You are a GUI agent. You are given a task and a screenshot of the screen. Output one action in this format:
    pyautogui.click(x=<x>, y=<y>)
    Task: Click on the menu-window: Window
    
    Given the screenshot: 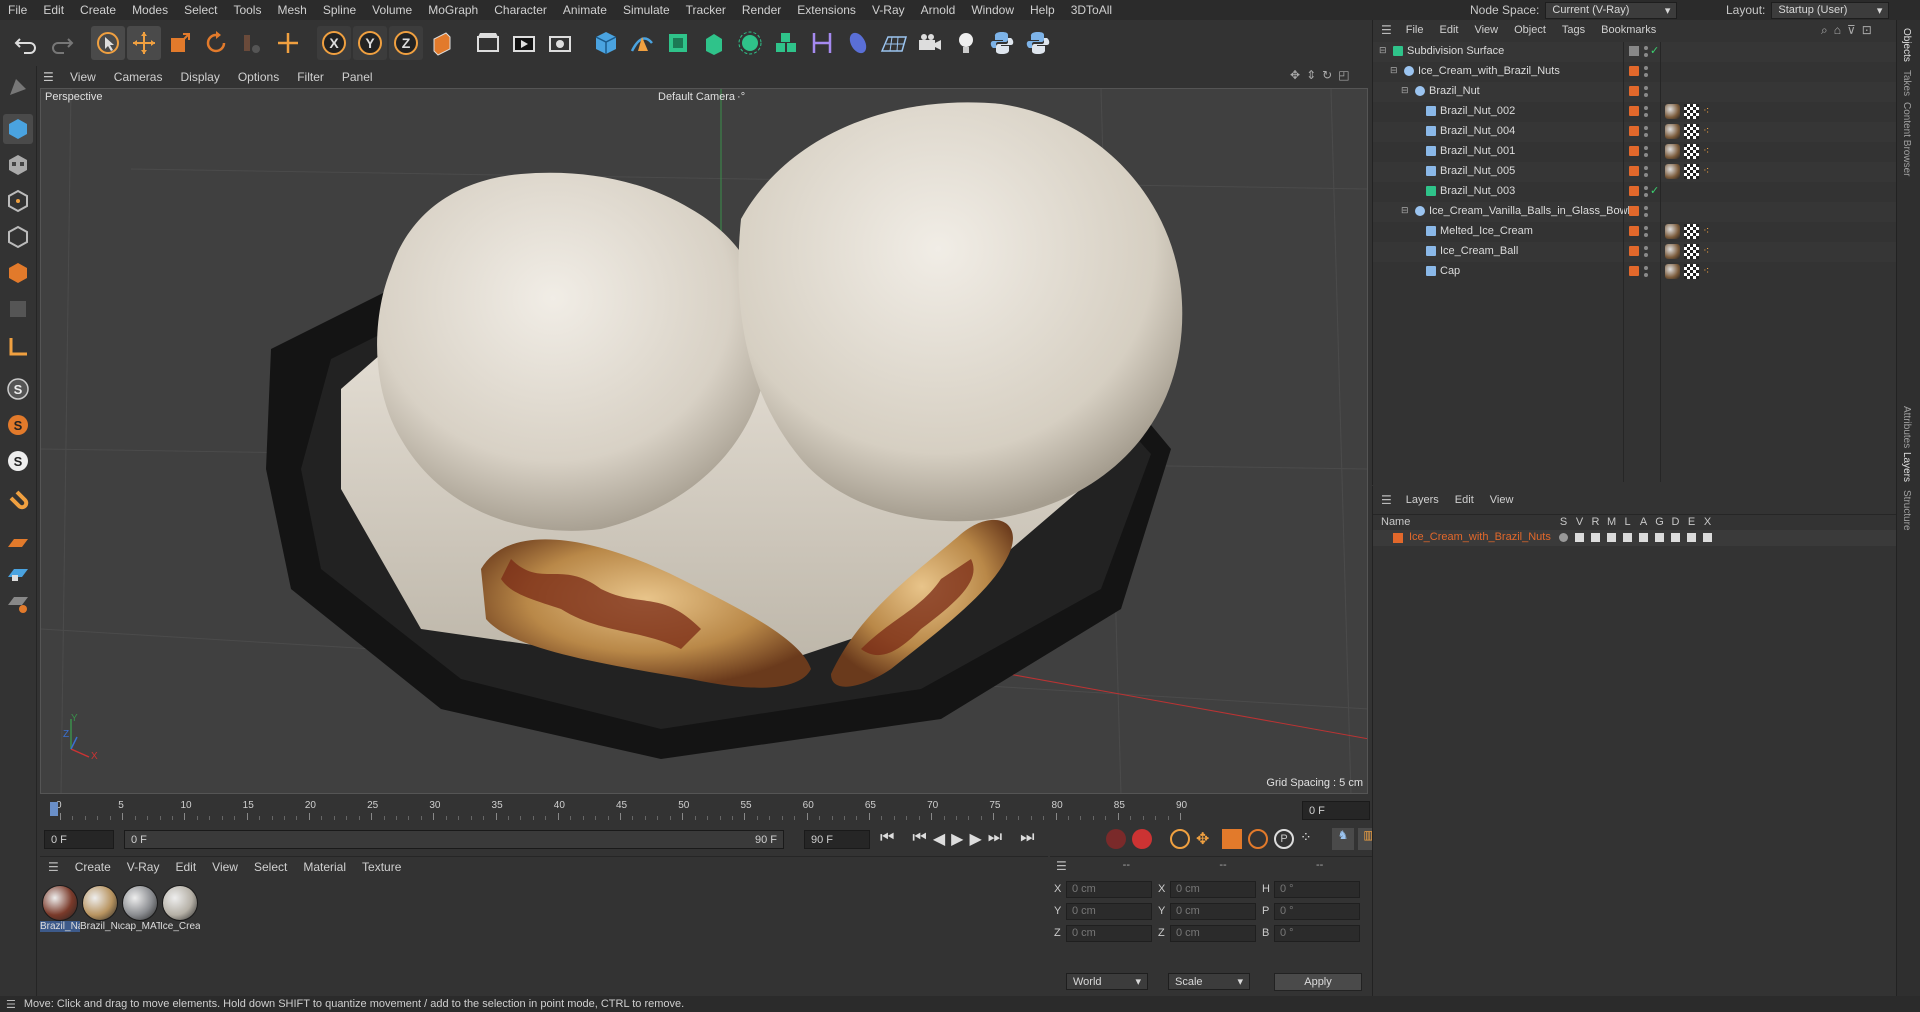 What is the action you would take?
    pyautogui.click(x=992, y=10)
    